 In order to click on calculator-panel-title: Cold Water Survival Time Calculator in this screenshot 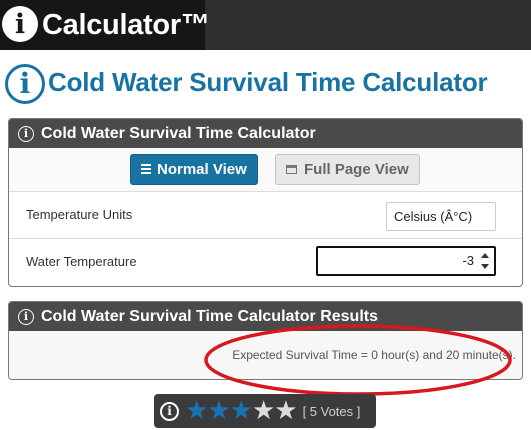, I will do `click(178, 133)`.